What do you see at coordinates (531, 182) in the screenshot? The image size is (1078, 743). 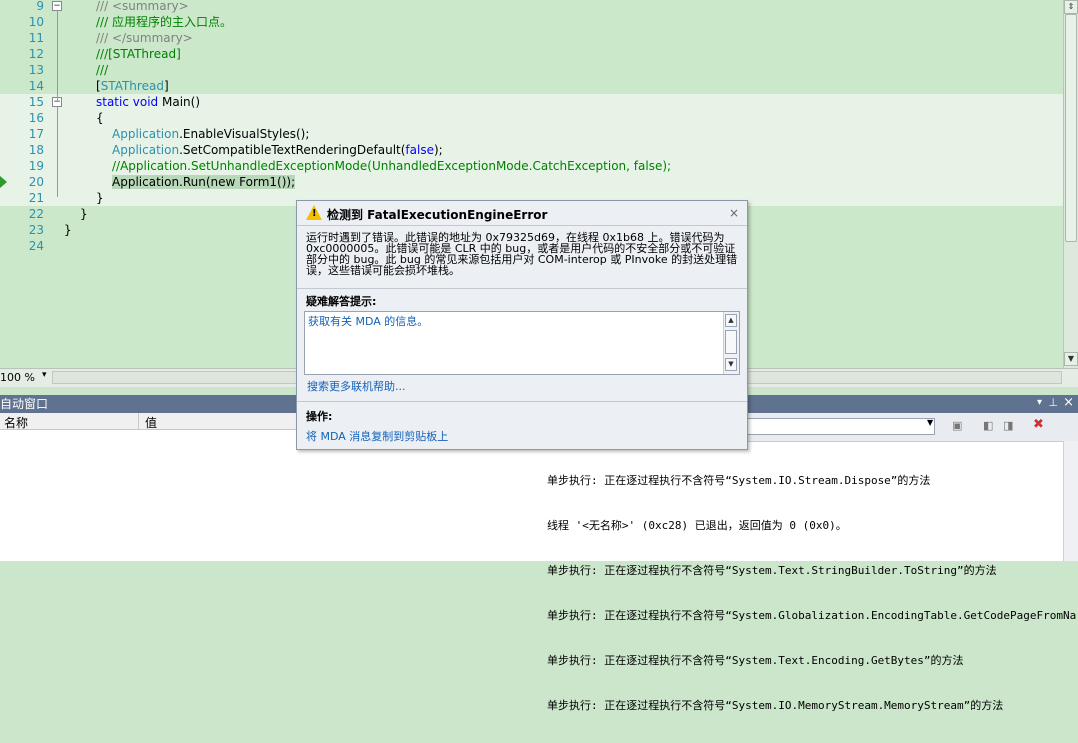 I see `code-line: 20 Application.Run(new Form1());` at bounding box center [531, 182].